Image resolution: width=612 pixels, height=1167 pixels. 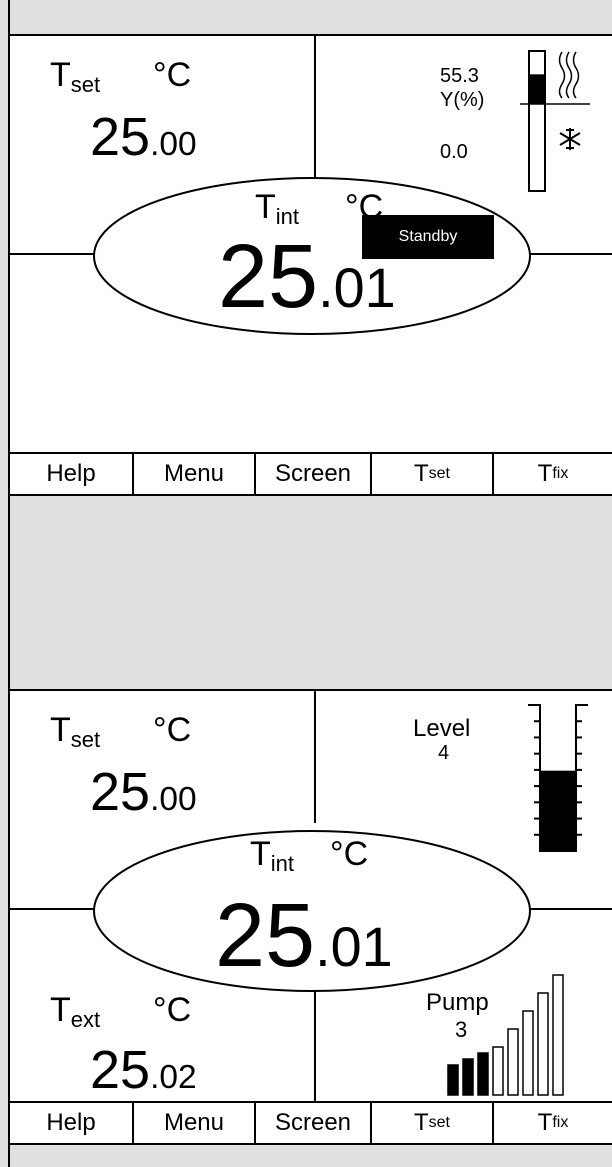 What do you see at coordinates (444, 753) in the screenshot?
I see `level-value: 4` at bounding box center [444, 753].